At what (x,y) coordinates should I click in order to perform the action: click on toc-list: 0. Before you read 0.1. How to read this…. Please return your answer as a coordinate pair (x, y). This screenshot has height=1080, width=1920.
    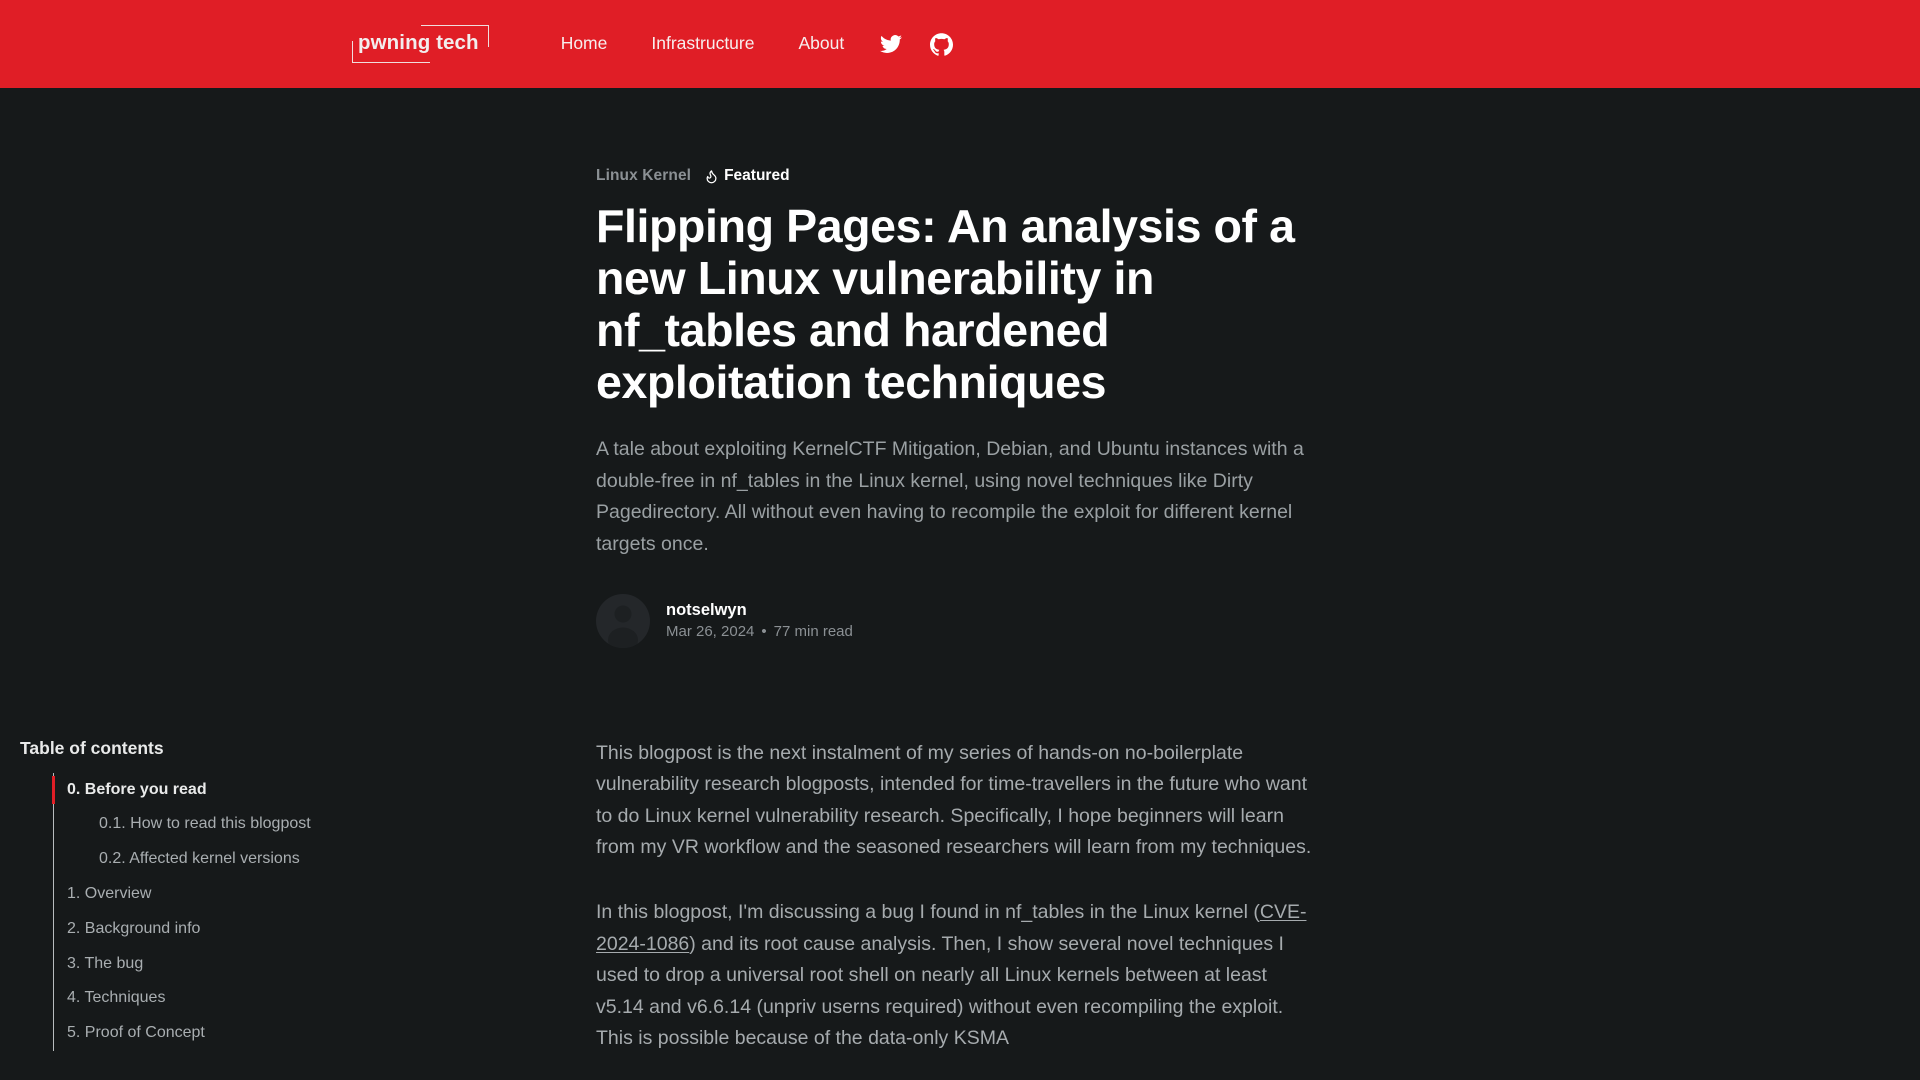
    Looking at the image, I should click on (200, 911).